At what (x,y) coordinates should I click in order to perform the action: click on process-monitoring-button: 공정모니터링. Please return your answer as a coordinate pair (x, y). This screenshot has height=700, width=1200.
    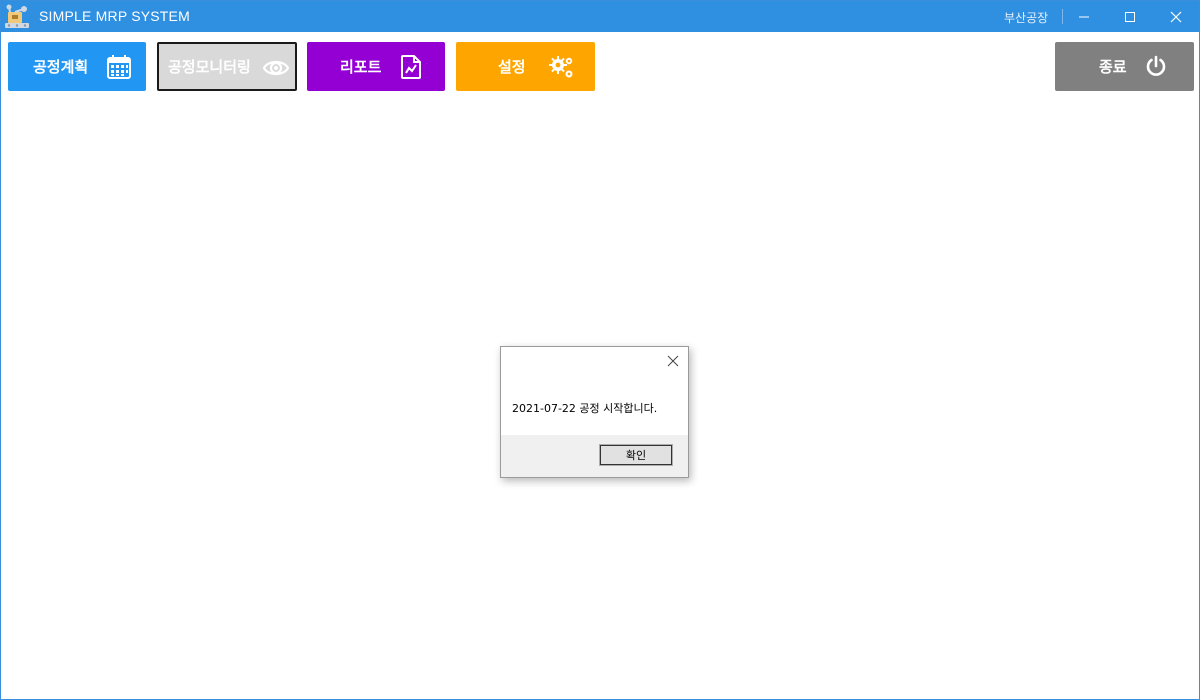
    Looking at the image, I should click on (227, 66).